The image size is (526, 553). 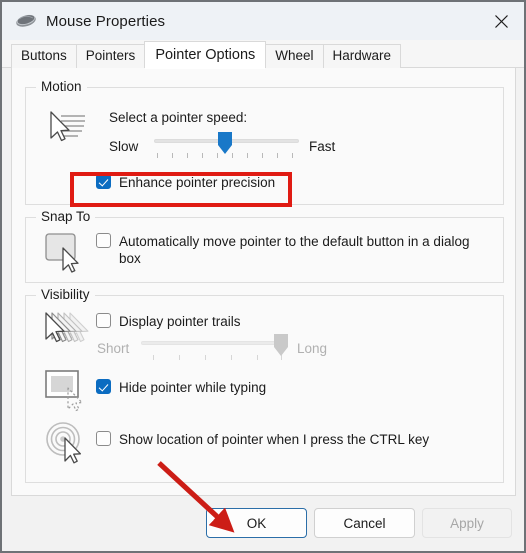 I want to click on speed-fast-label: Fast, so click(x=322, y=146).